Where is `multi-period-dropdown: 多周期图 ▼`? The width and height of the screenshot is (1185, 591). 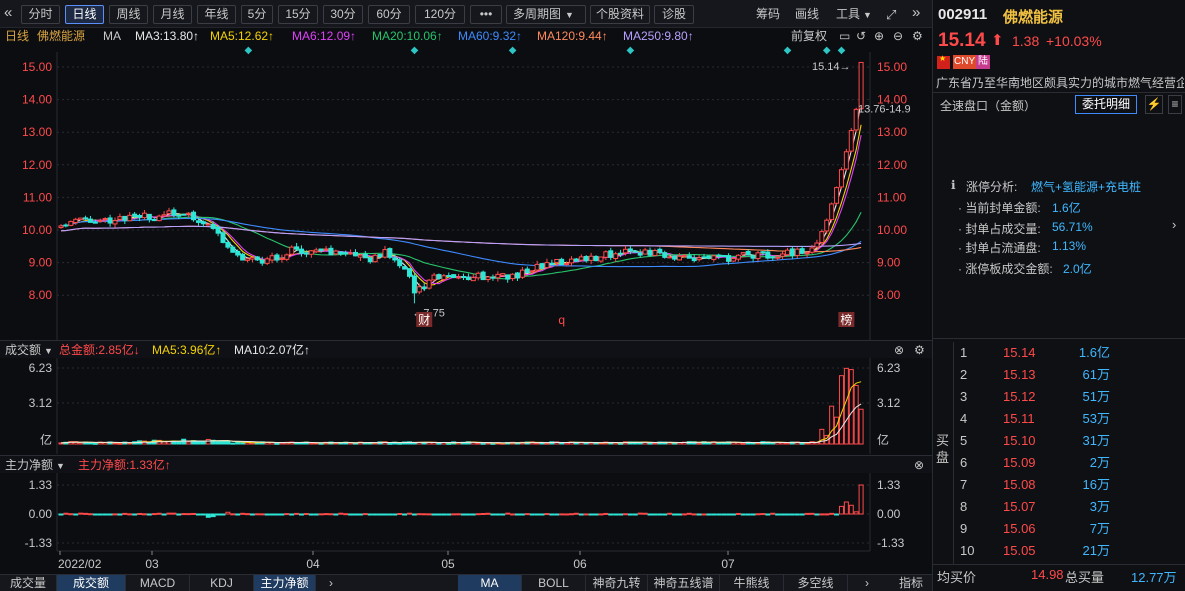
multi-period-dropdown: 多周期图 ▼ is located at coordinates (546, 14).